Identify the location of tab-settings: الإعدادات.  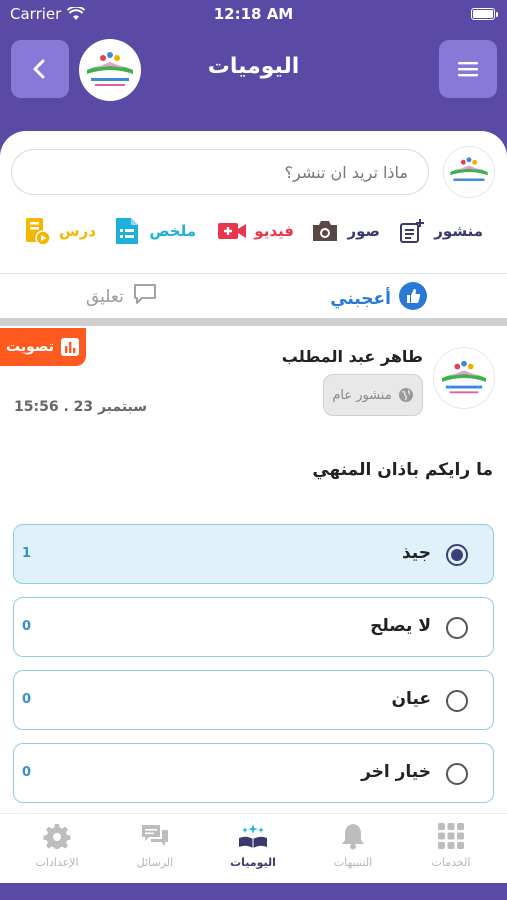
(57, 845).